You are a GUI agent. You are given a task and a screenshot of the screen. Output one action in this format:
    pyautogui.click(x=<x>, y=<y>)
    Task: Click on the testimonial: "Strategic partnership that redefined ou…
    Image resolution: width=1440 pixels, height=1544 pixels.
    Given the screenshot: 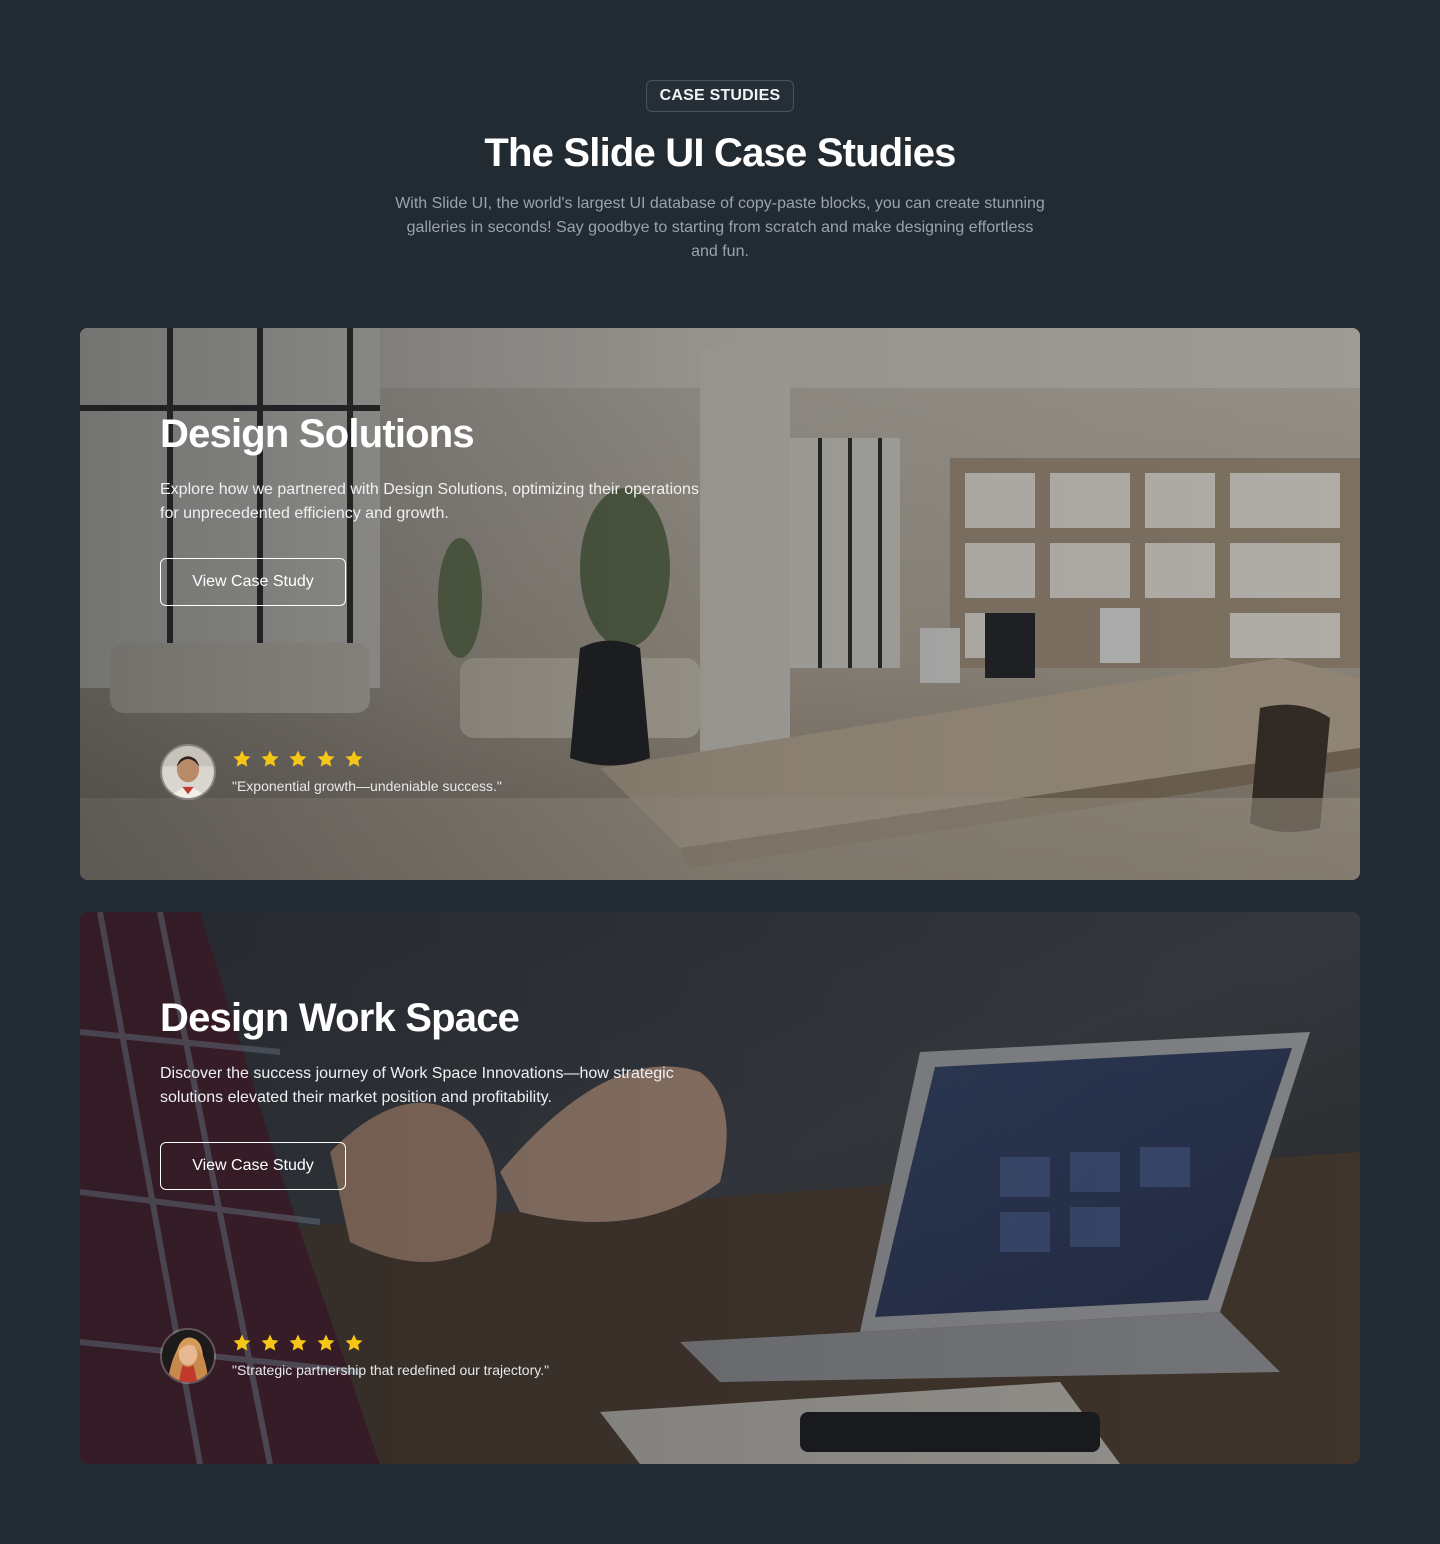 What is the action you would take?
    pyautogui.click(x=354, y=1356)
    